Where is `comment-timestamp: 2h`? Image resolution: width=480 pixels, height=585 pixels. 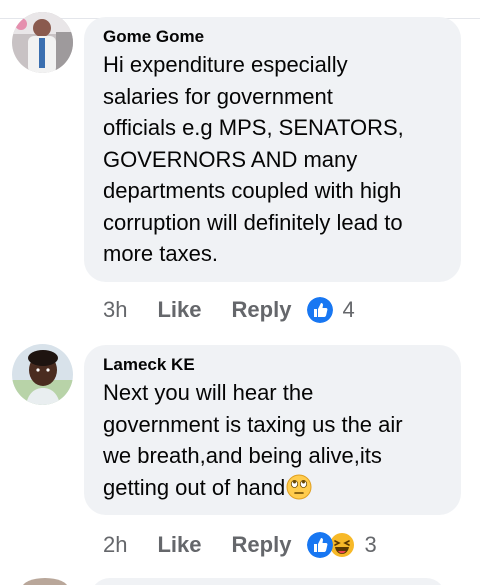
comment-timestamp: 2h is located at coordinates (115, 545).